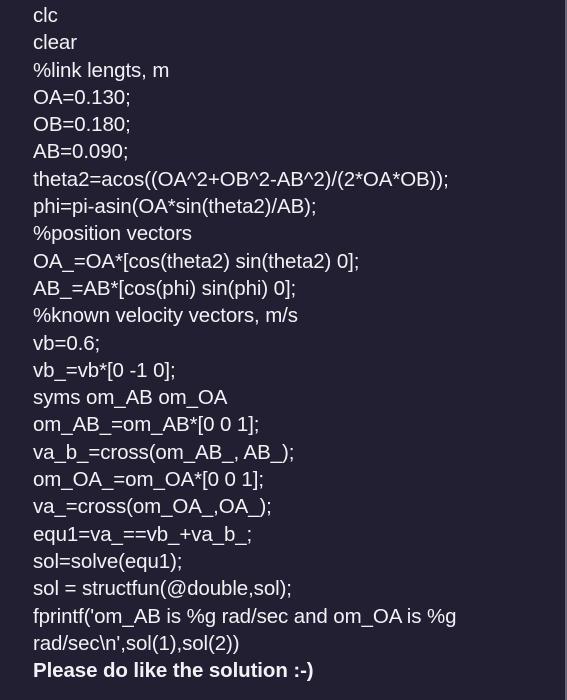  Describe the element at coordinates (104, 370) in the screenshot. I see `code-line: vb_=vb*[0 -1 0];` at that location.